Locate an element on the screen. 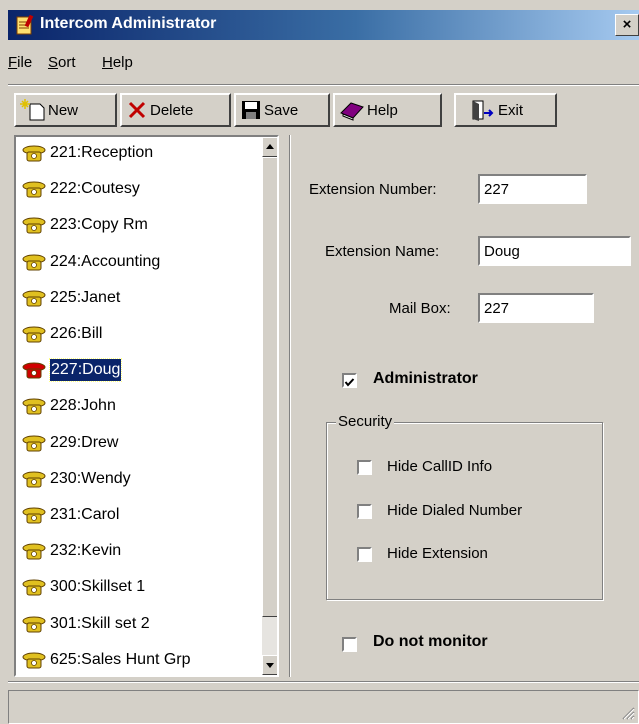 The height and width of the screenshot is (724, 639). administrator-checkbox is located at coordinates (349, 380).